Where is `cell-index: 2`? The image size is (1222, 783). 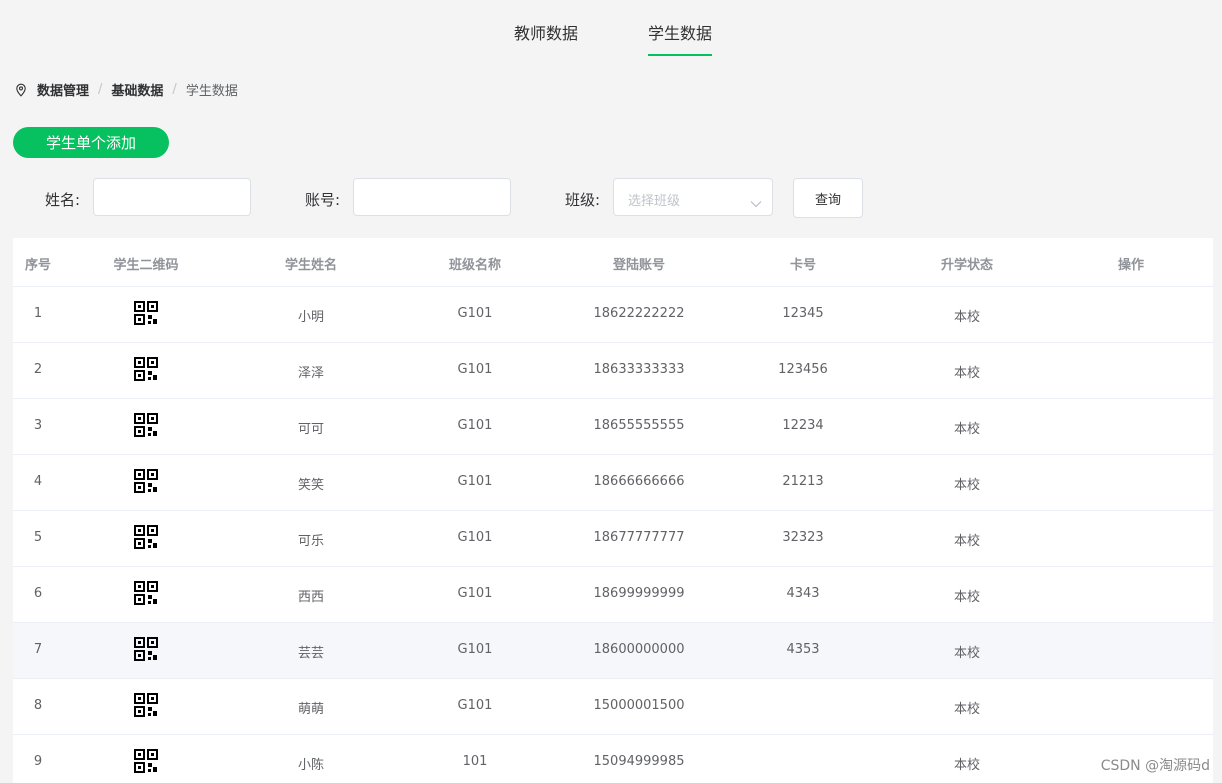 cell-index: 2 is located at coordinates (38, 369).